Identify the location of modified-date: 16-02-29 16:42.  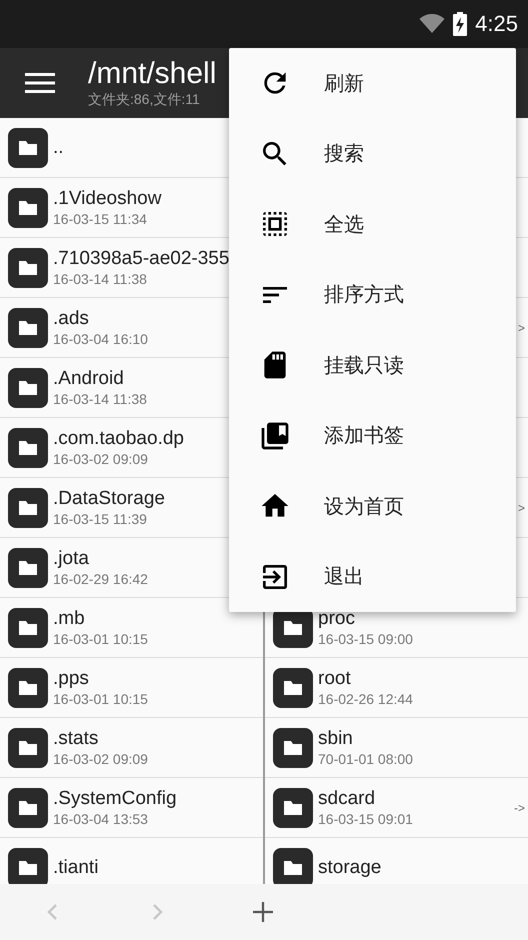
(100, 579).